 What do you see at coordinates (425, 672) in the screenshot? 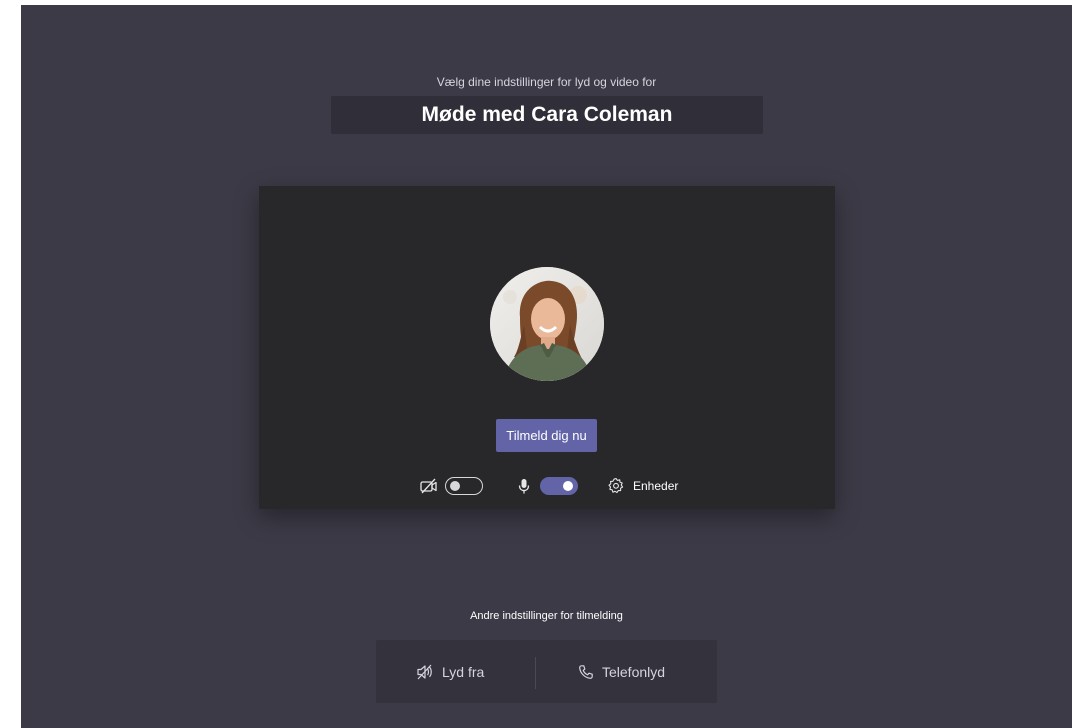
I see `speaker-off-icon` at bounding box center [425, 672].